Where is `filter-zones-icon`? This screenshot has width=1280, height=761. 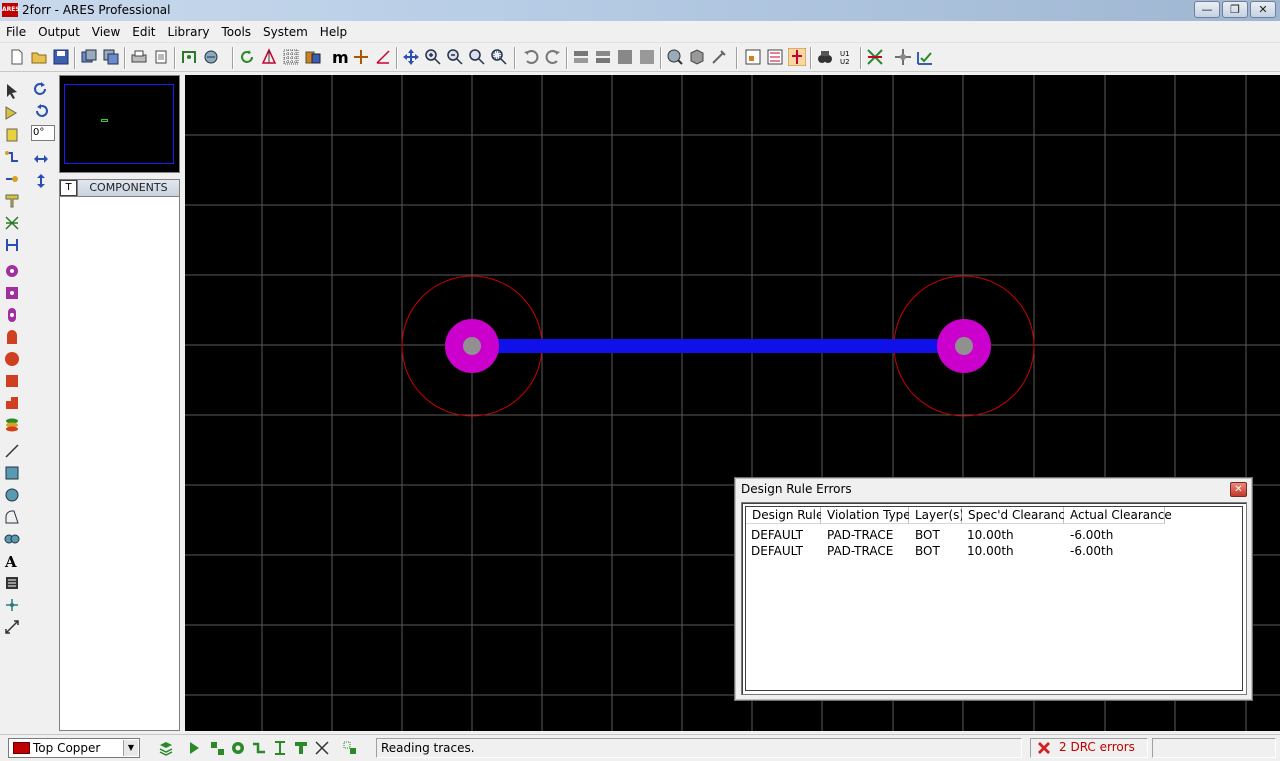 filter-zones-icon is located at coordinates (280, 748).